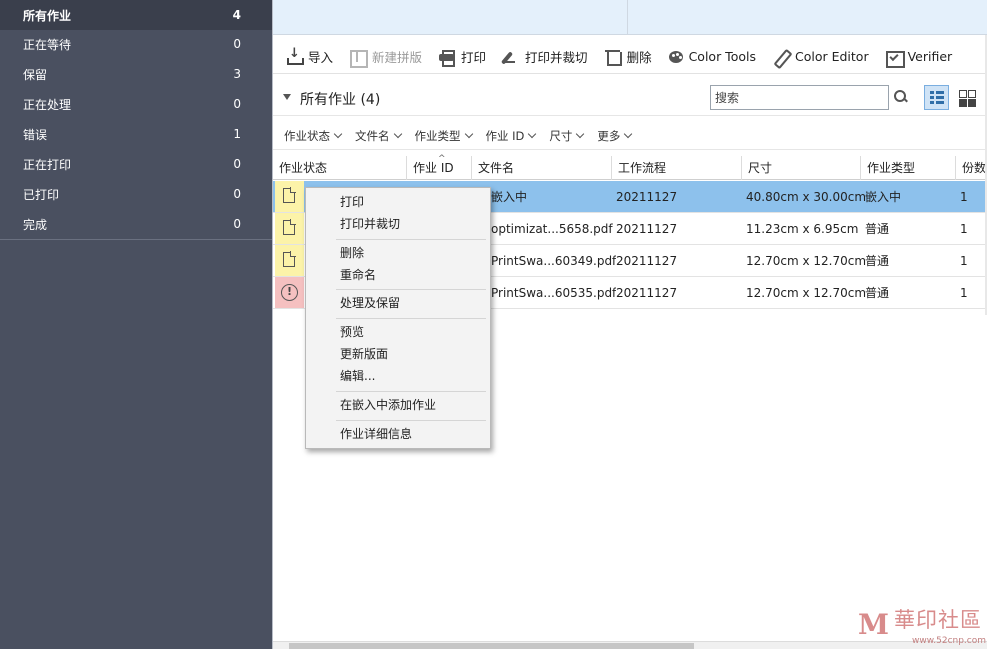 The width and height of the screenshot is (987, 649). Describe the element at coordinates (136, 164) in the screenshot. I see `sidebar-item-printing: 正在打印 0` at that location.